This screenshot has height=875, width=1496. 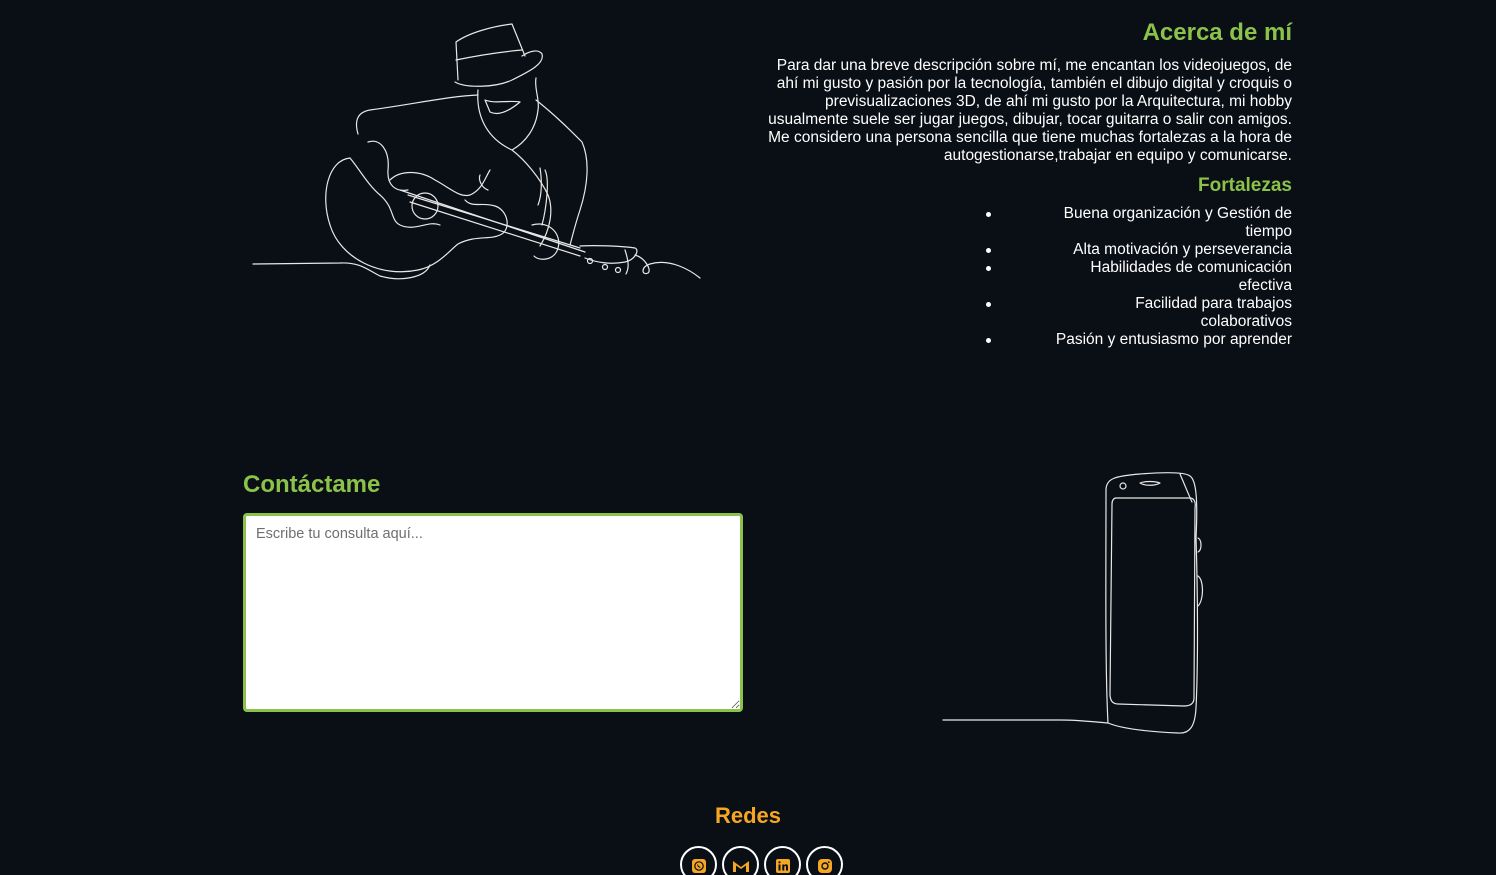 What do you see at coordinates (1022, 340) in the screenshot?
I see `strength-item: Pasión y entusiasmo por aprender` at bounding box center [1022, 340].